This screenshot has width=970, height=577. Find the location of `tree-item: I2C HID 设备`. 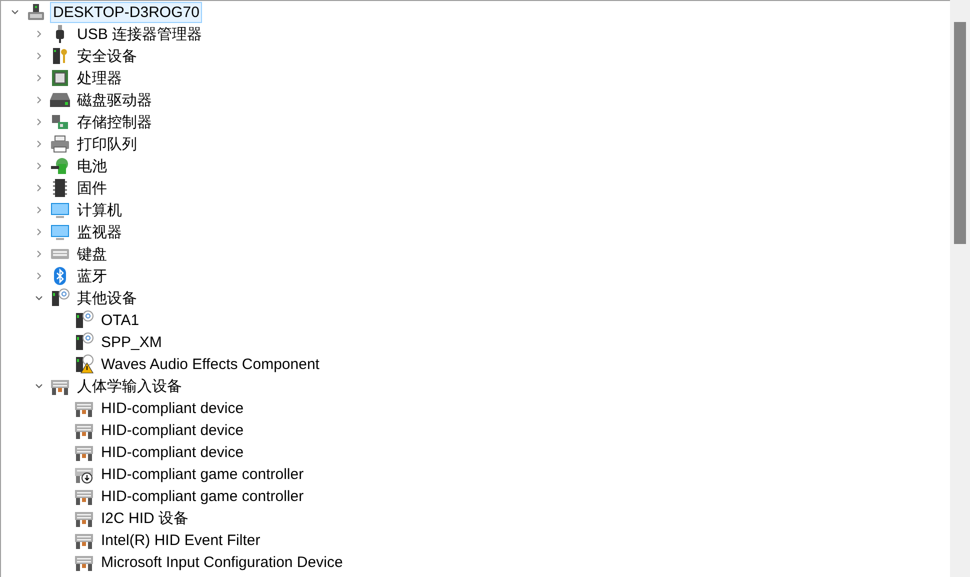

tree-item: I2C HID 设备 is located at coordinates (145, 518).